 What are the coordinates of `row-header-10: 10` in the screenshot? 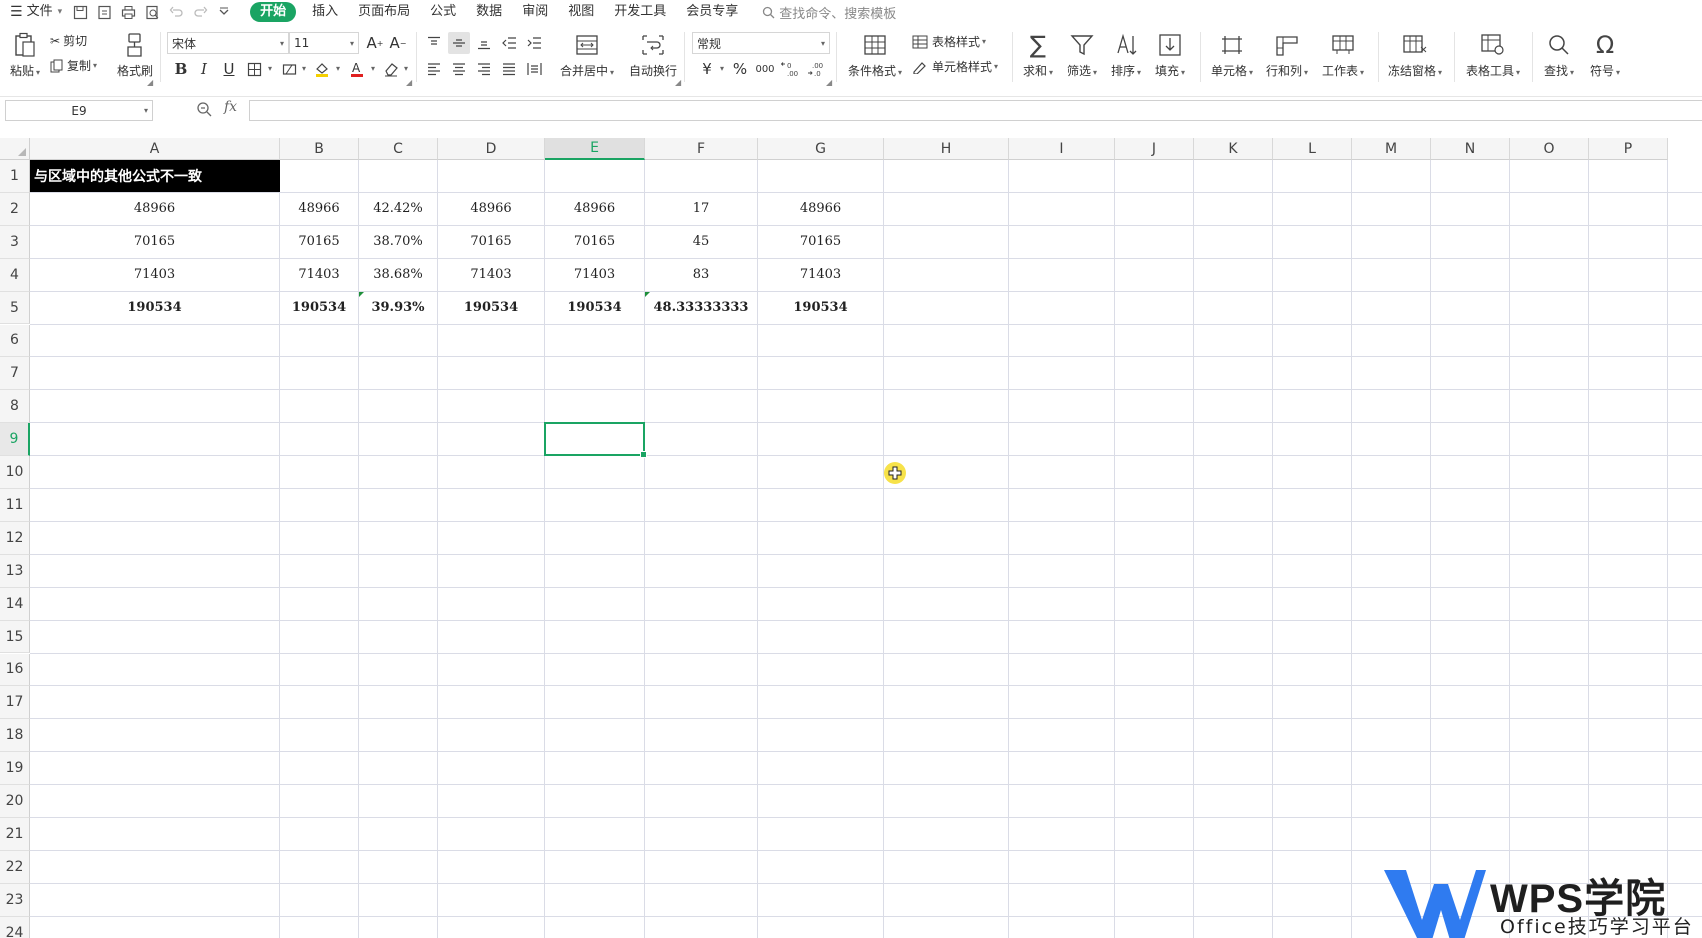 It's located at (15, 472).